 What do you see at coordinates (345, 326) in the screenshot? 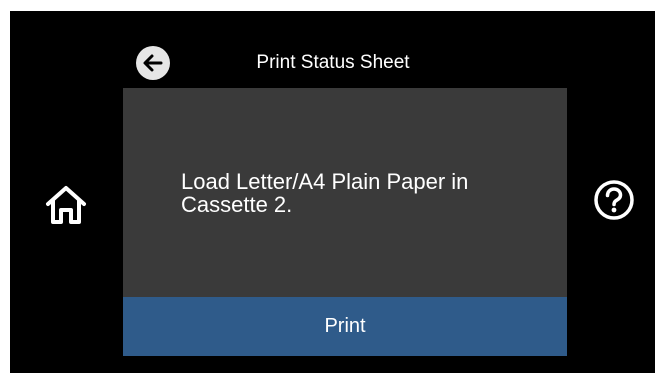
I see `print-button: Print` at bounding box center [345, 326].